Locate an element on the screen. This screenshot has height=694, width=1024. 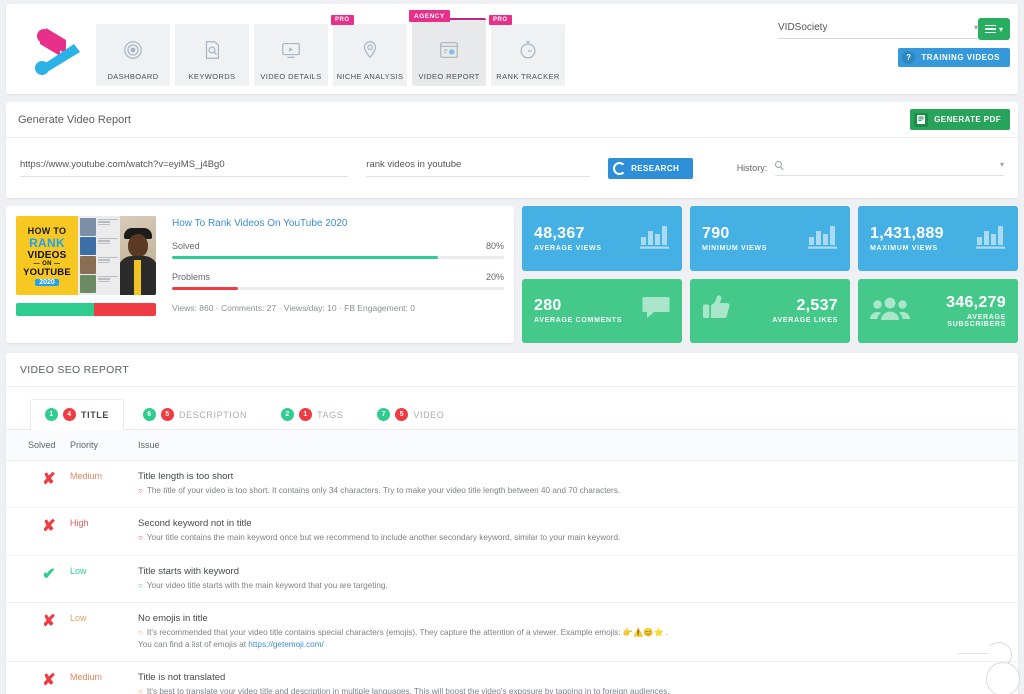
seo-tab-title: 1 4 TITLE is located at coordinates (77, 414).